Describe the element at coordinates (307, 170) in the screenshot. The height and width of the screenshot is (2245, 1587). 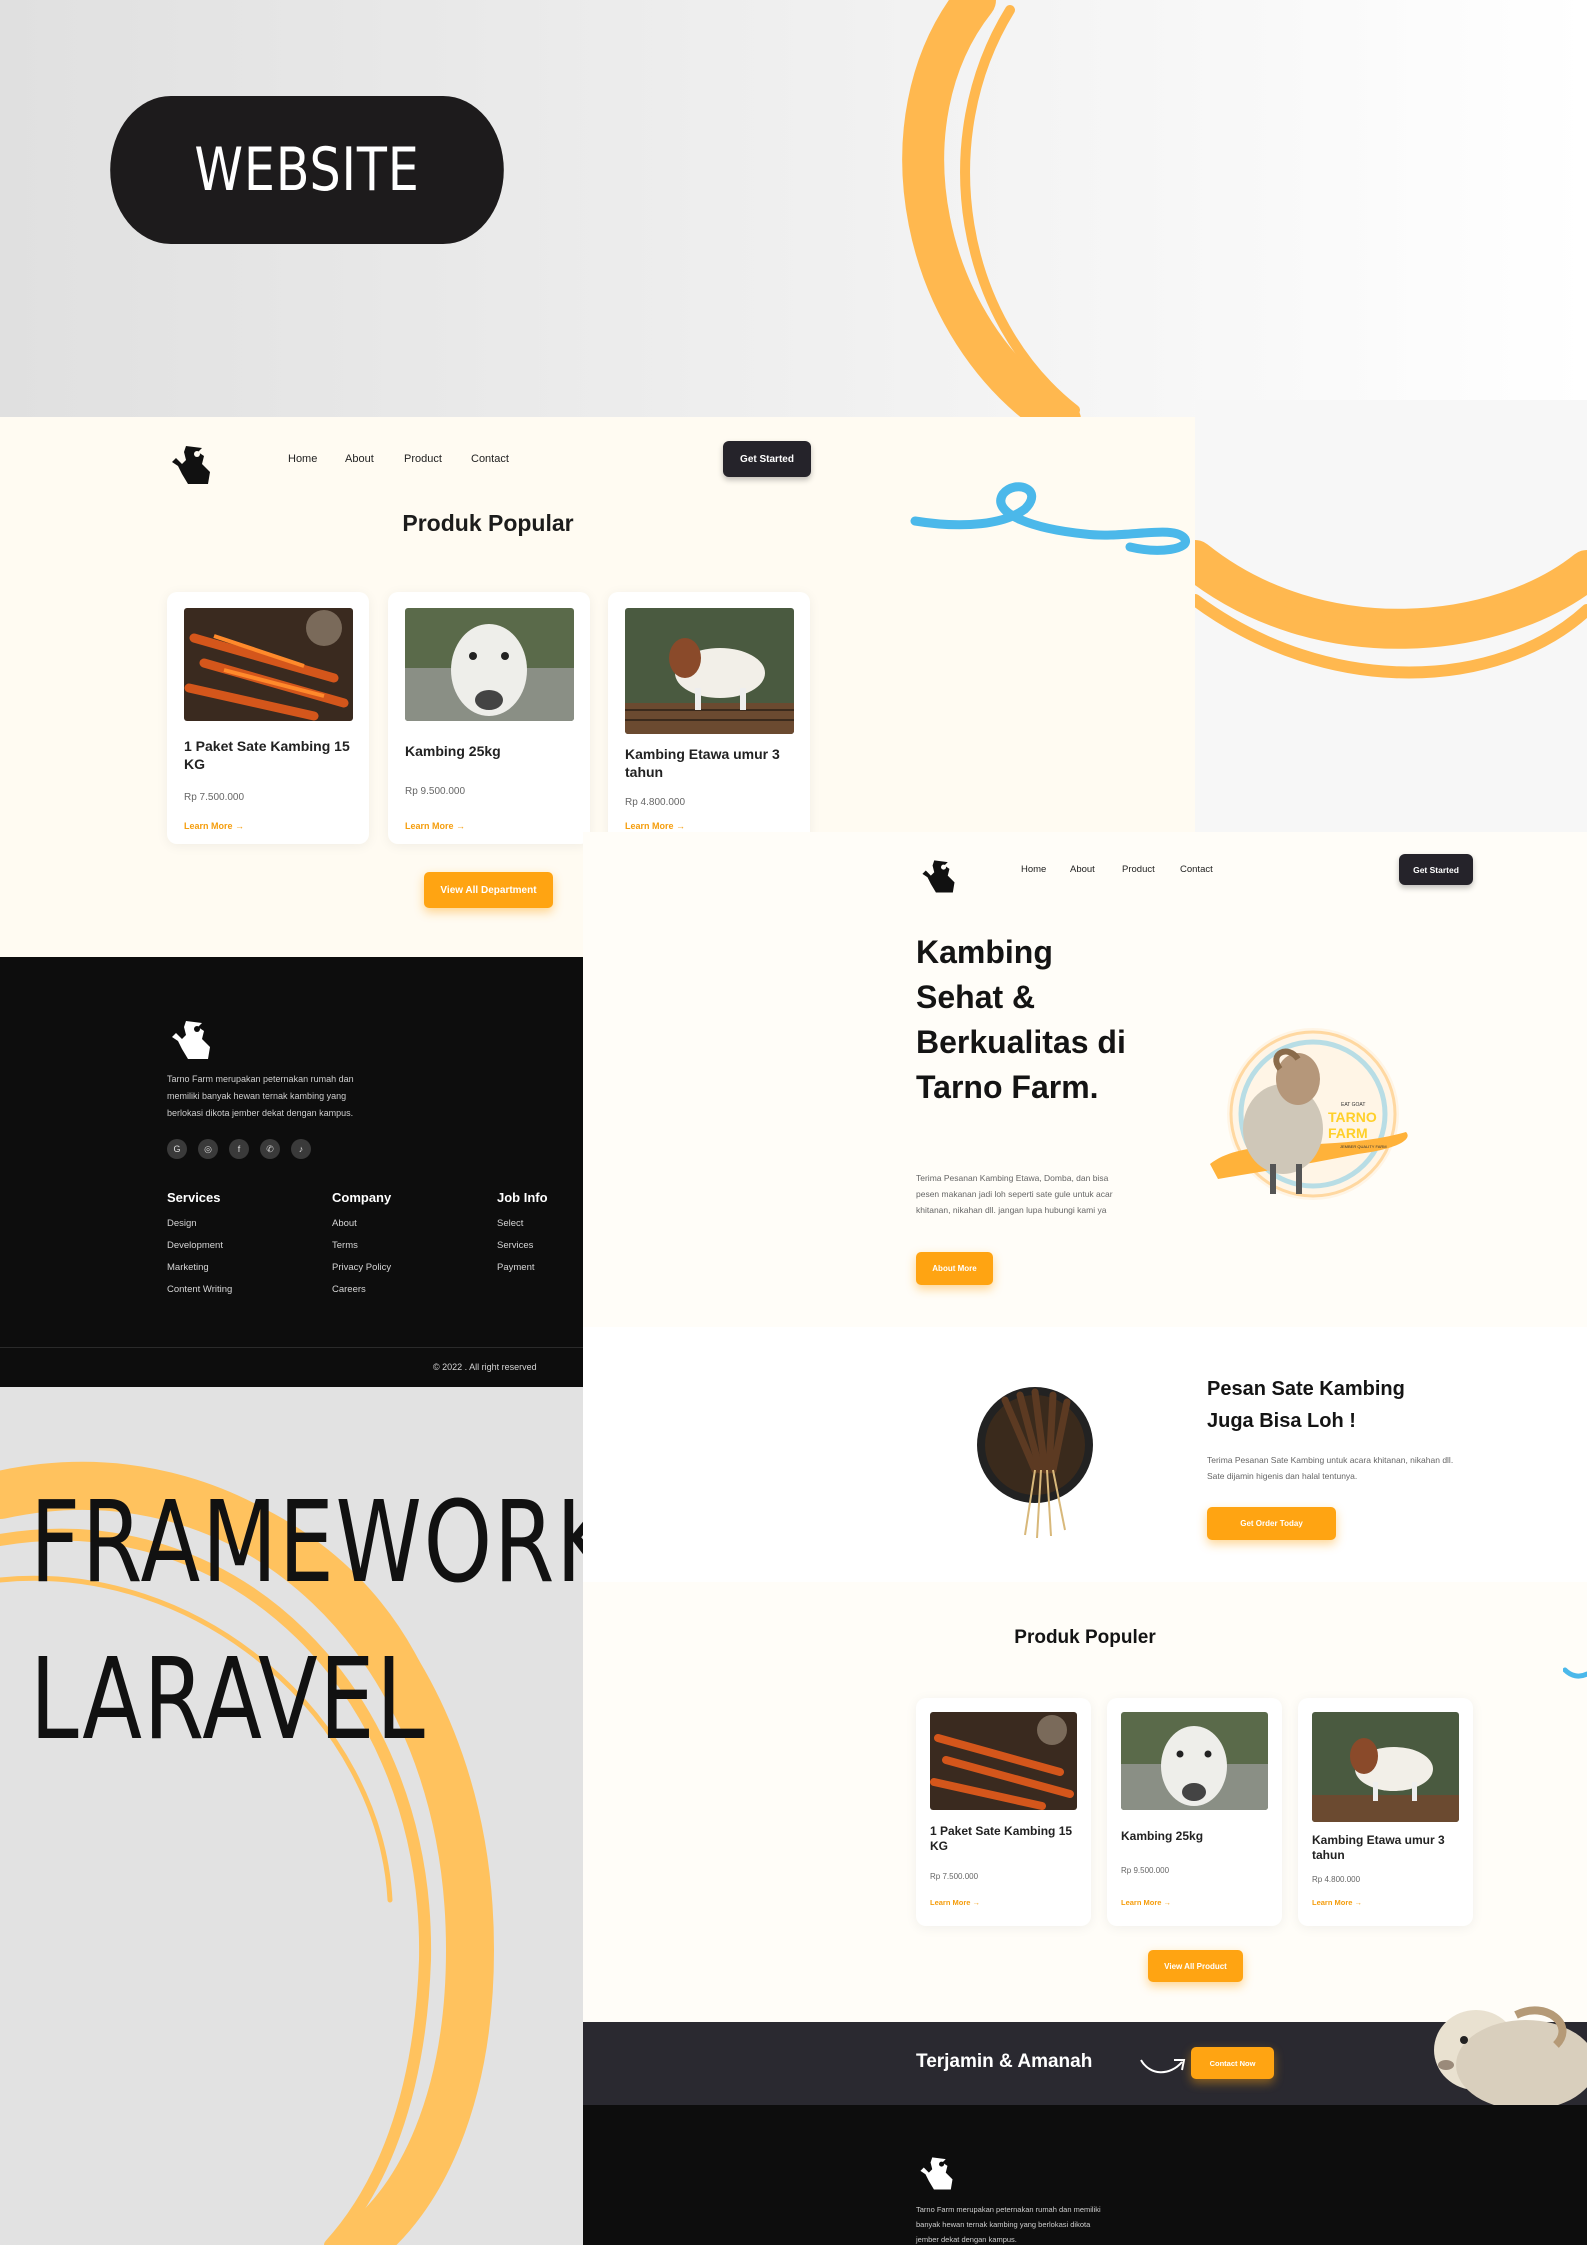
I see `website-label: WEBSITE` at that location.